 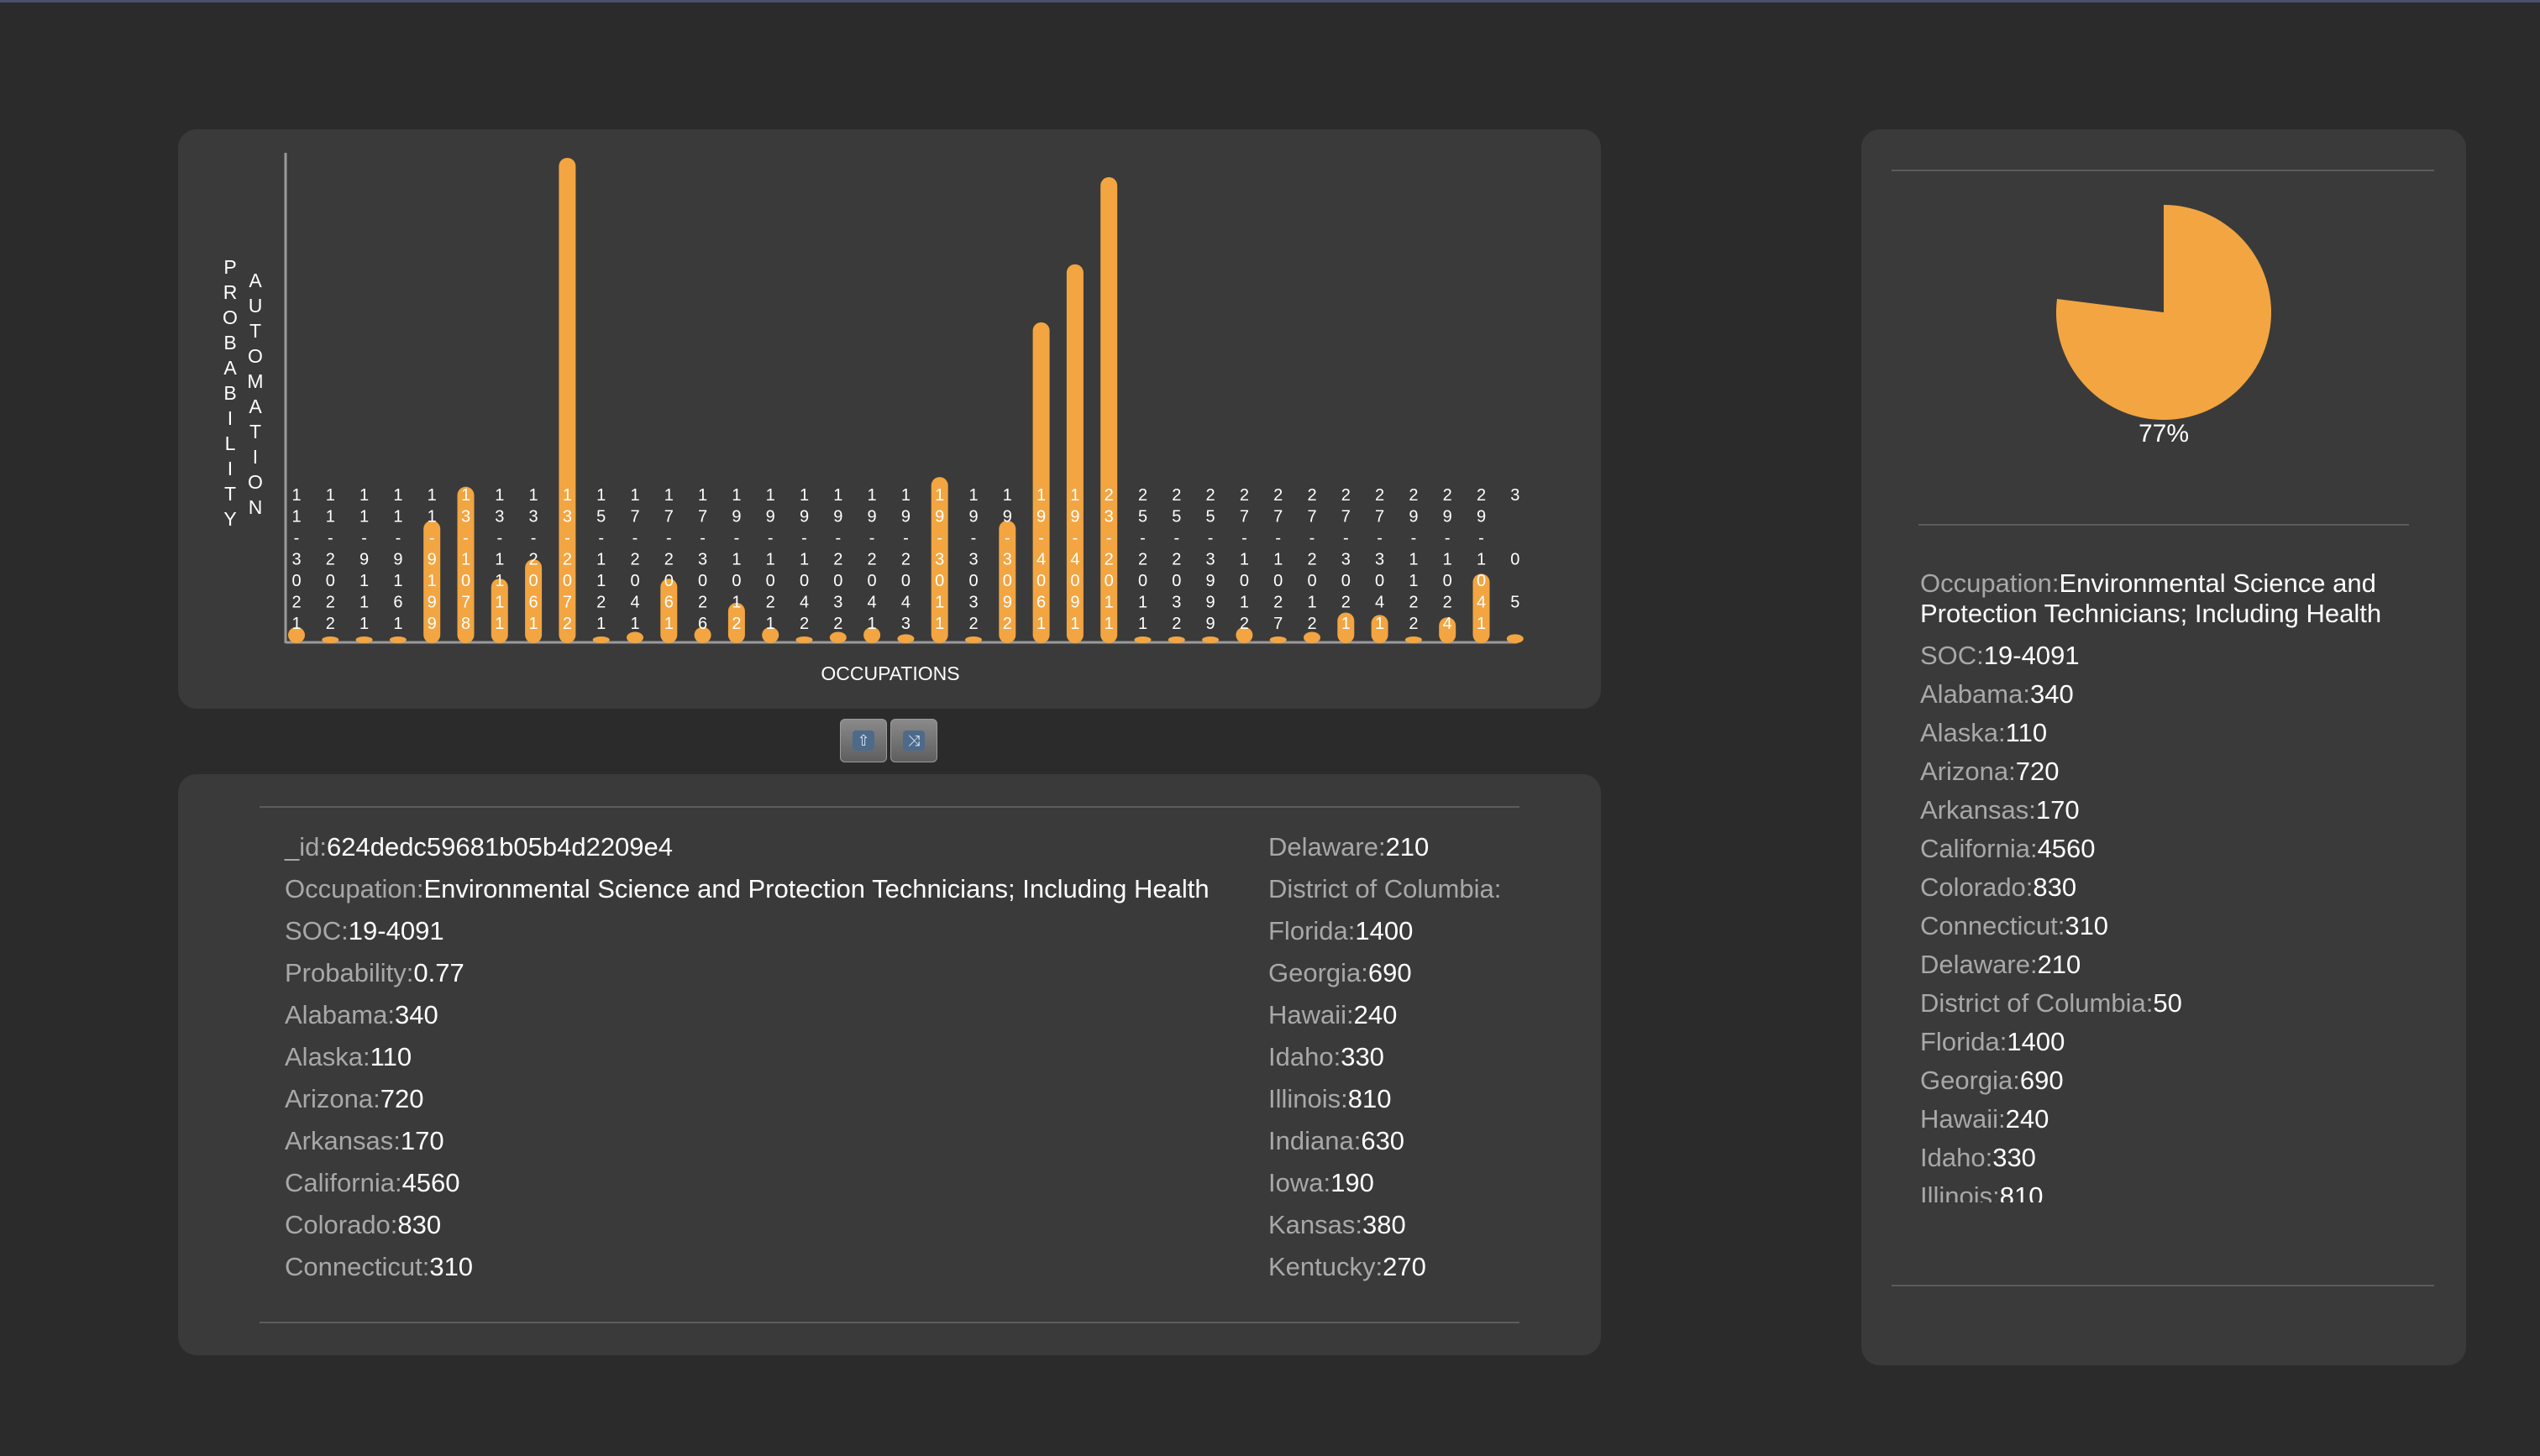 What do you see at coordinates (1990, 583) in the screenshot?
I see `field-key: Occupation:` at bounding box center [1990, 583].